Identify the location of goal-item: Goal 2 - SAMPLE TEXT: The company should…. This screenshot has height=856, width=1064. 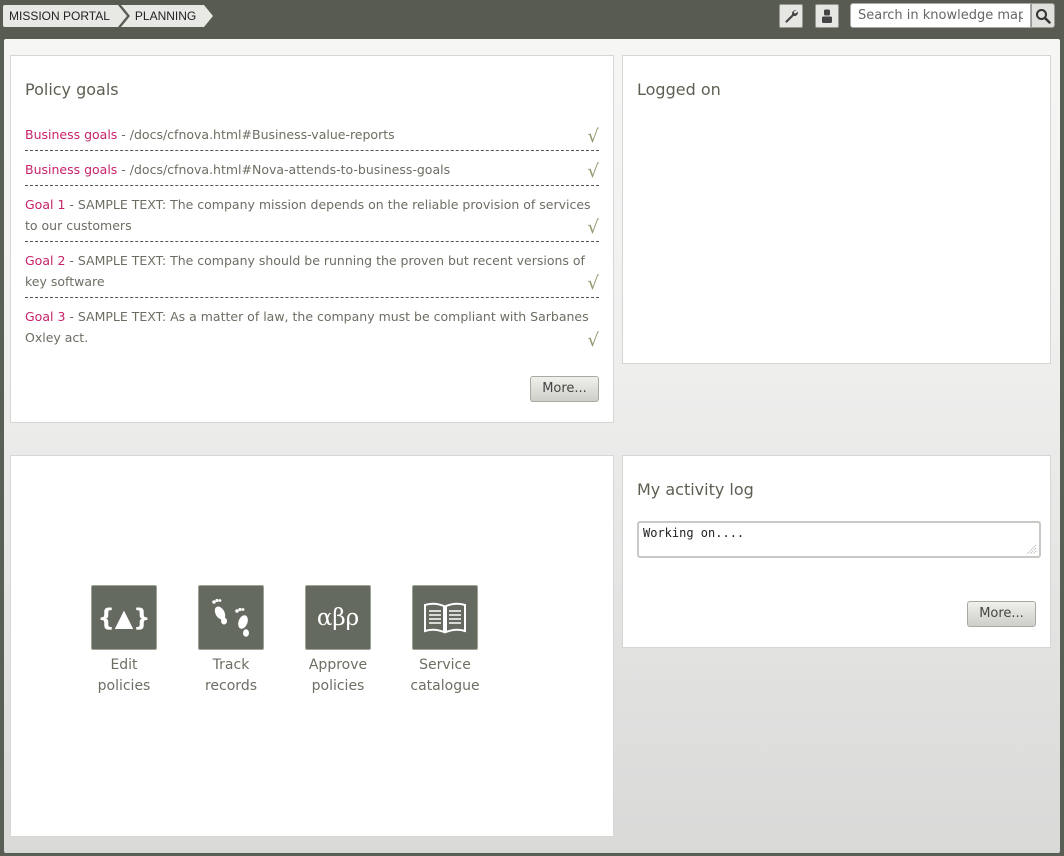
(312, 274).